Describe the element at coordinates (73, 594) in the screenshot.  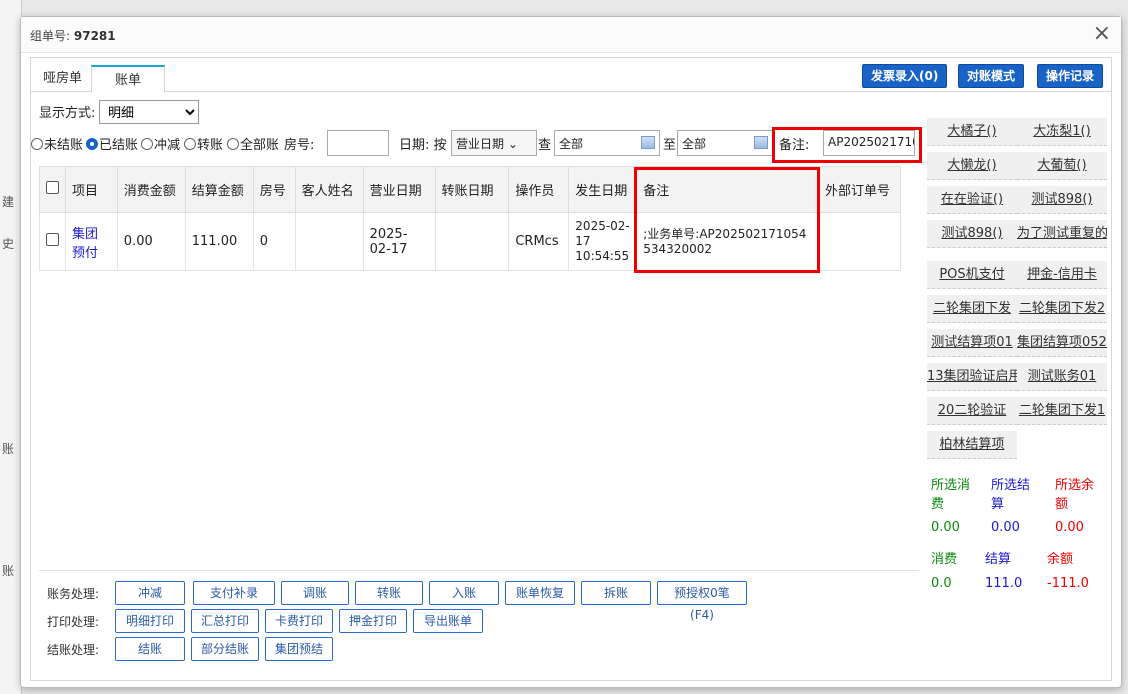
I see `account-actions-label: 账务处理:` at that location.